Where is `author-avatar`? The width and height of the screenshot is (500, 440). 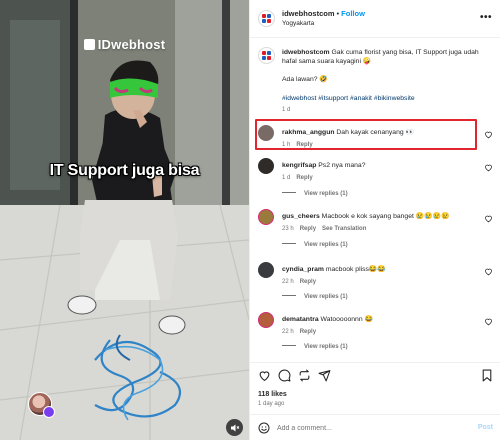 author-avatar is located at coordinates (266, 18).